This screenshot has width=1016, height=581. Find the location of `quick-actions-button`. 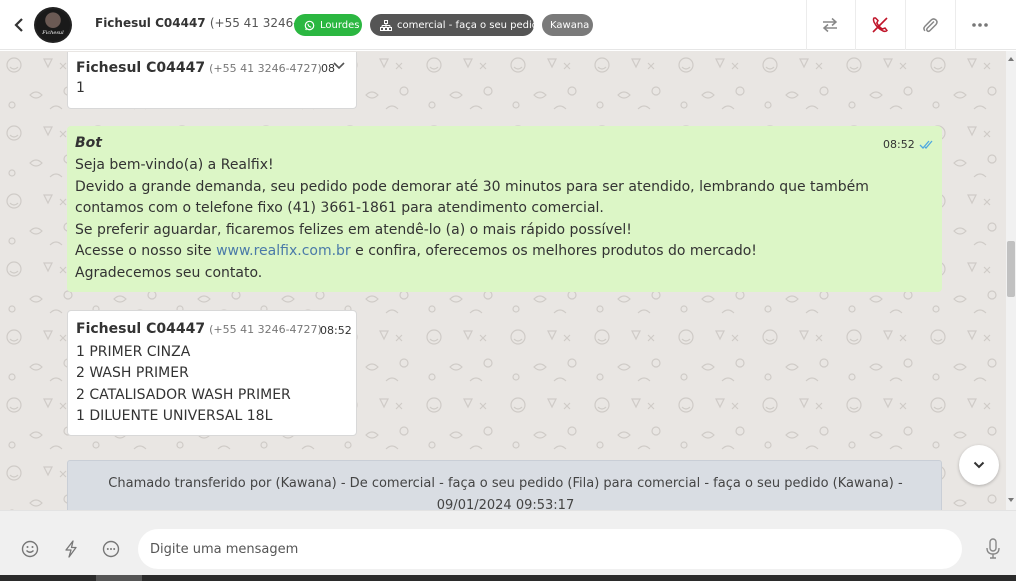

quick-actions-button is located at coordinates (71, 549).